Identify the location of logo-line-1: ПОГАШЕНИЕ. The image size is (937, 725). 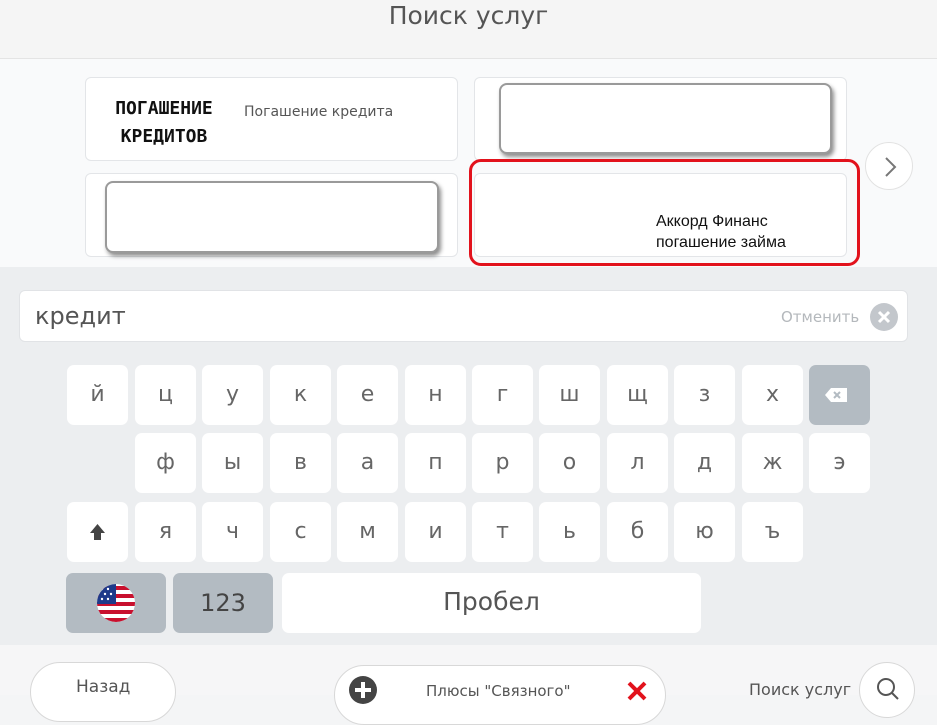
(164, 108).